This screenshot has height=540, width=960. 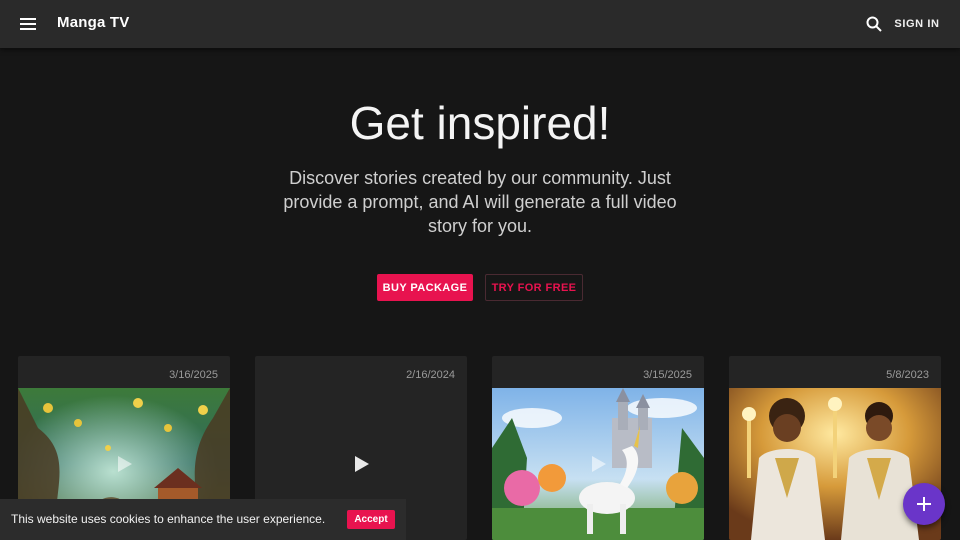 I want to click on card-date: 3/15/2025, so click(x=667, y=375).